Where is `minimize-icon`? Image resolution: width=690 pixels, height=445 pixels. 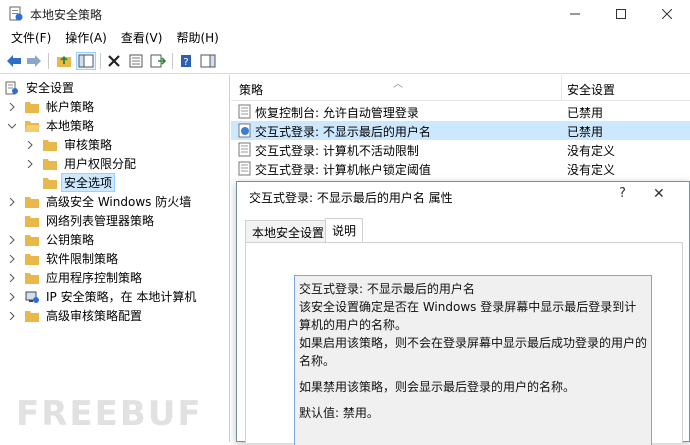
minimize-icon is located at coordinates (575, 14).